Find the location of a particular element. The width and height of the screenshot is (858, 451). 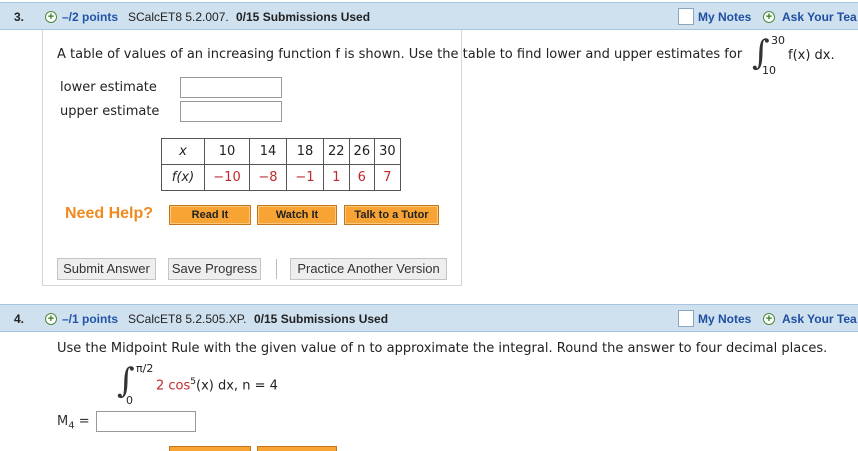

points-label: –/2 points is located at coordinates (90, 17).